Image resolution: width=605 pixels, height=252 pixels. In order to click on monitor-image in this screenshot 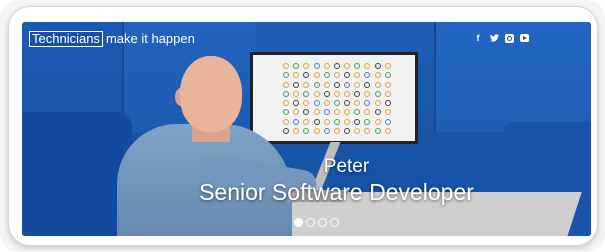, I will do `click(334, 98)`.